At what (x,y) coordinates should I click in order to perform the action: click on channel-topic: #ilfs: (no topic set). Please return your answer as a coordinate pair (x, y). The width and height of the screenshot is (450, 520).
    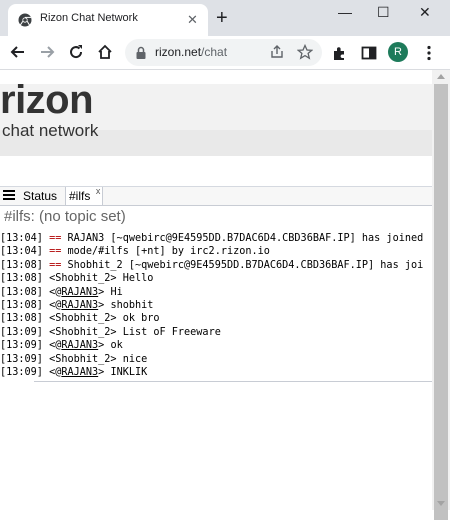
    Looking at the image, I should click on (65, 216).